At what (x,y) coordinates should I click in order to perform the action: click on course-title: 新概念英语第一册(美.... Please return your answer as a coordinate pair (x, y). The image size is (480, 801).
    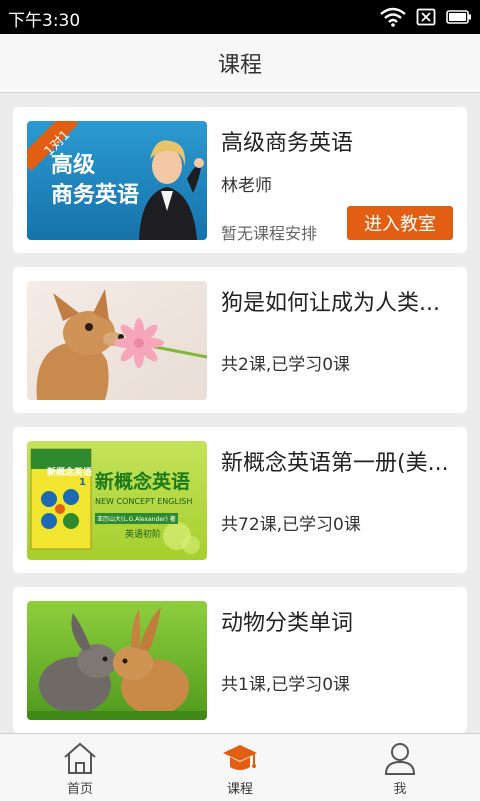
    Looking at the image, I should click on (335, 463).